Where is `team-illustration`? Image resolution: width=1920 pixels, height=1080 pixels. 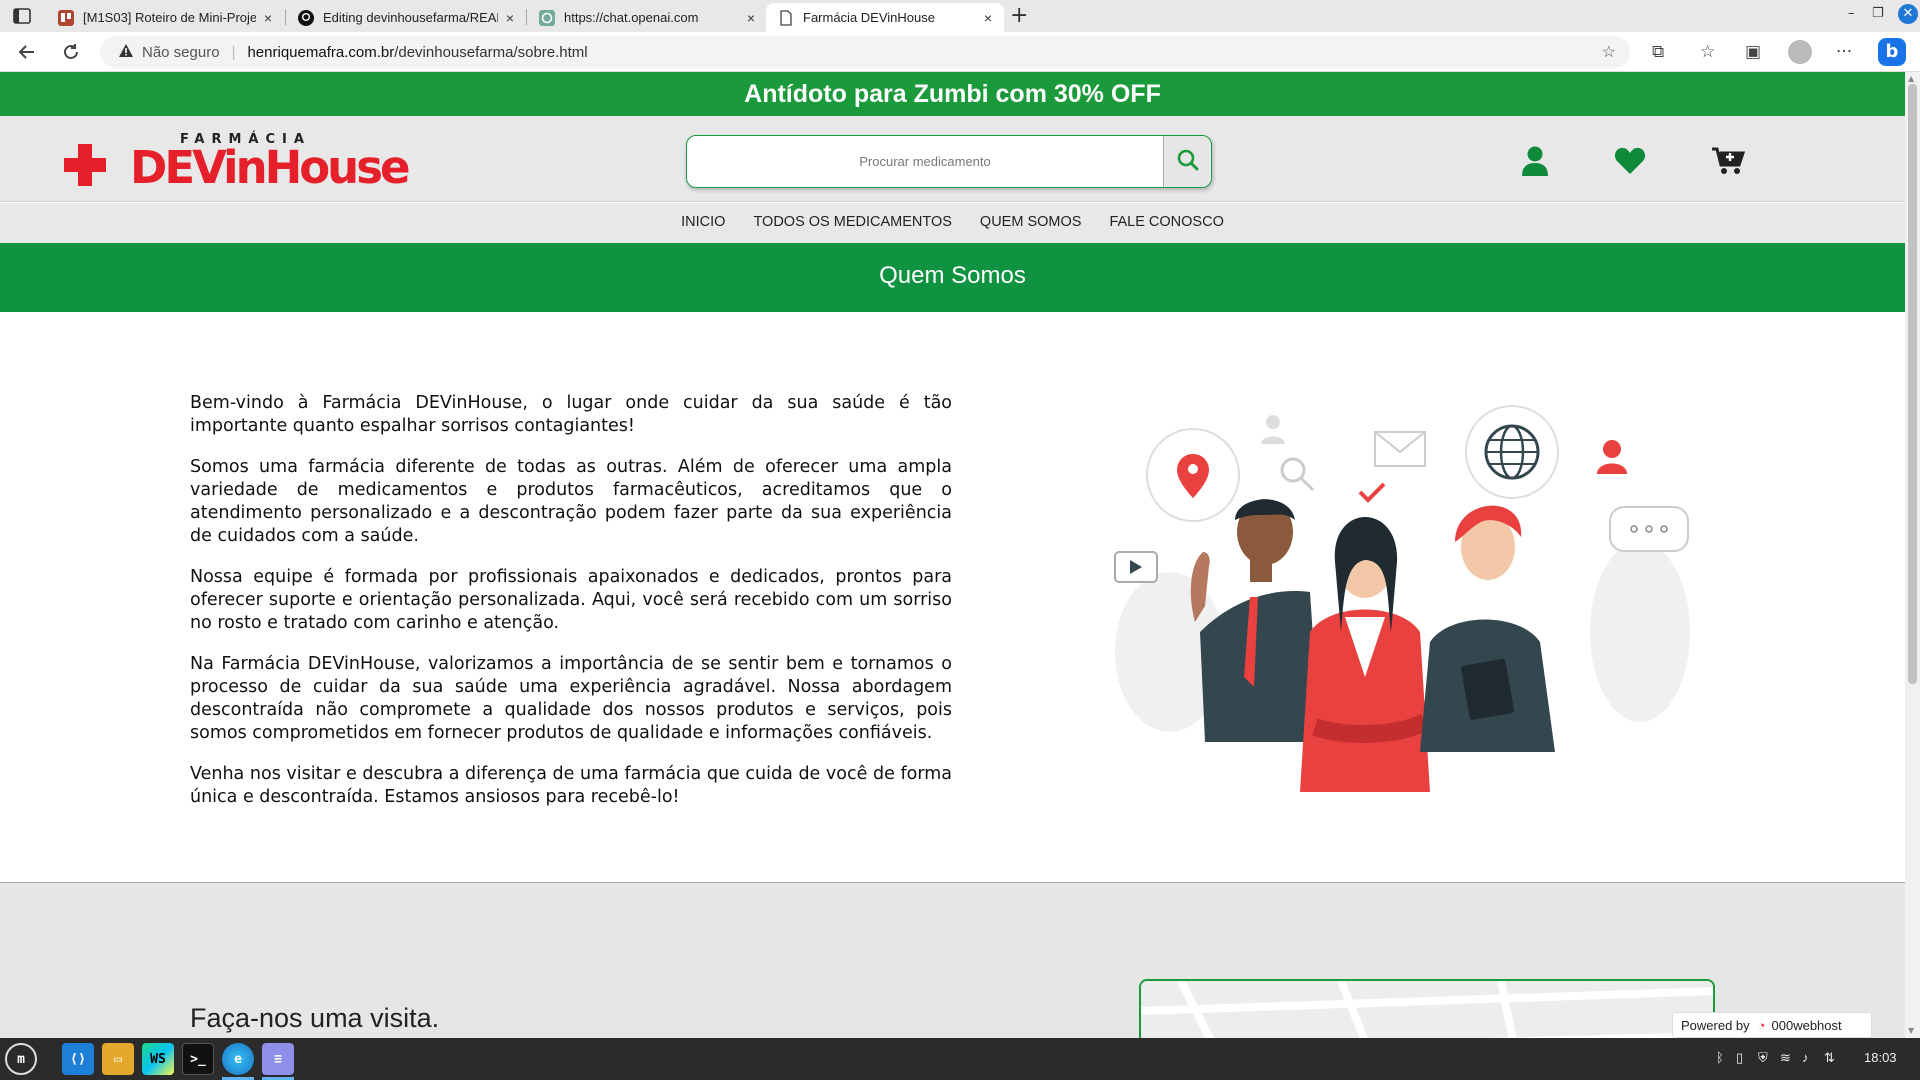
team-illustration is located at coordinates (1402, 598).